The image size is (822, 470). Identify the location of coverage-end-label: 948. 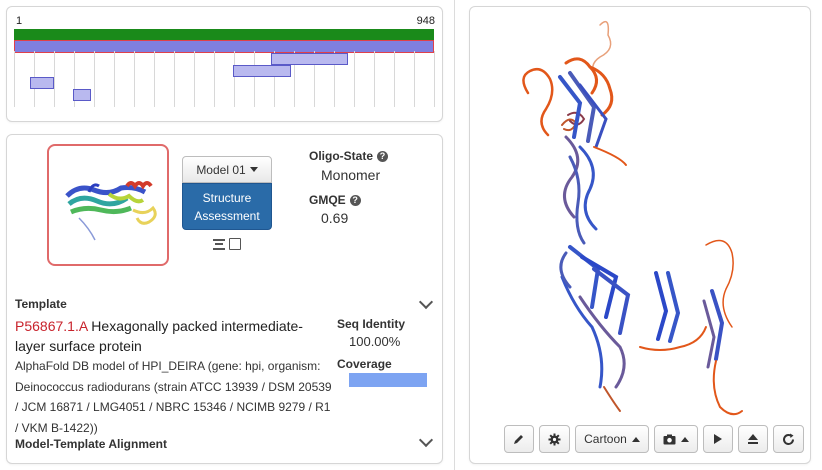
(425, 21).